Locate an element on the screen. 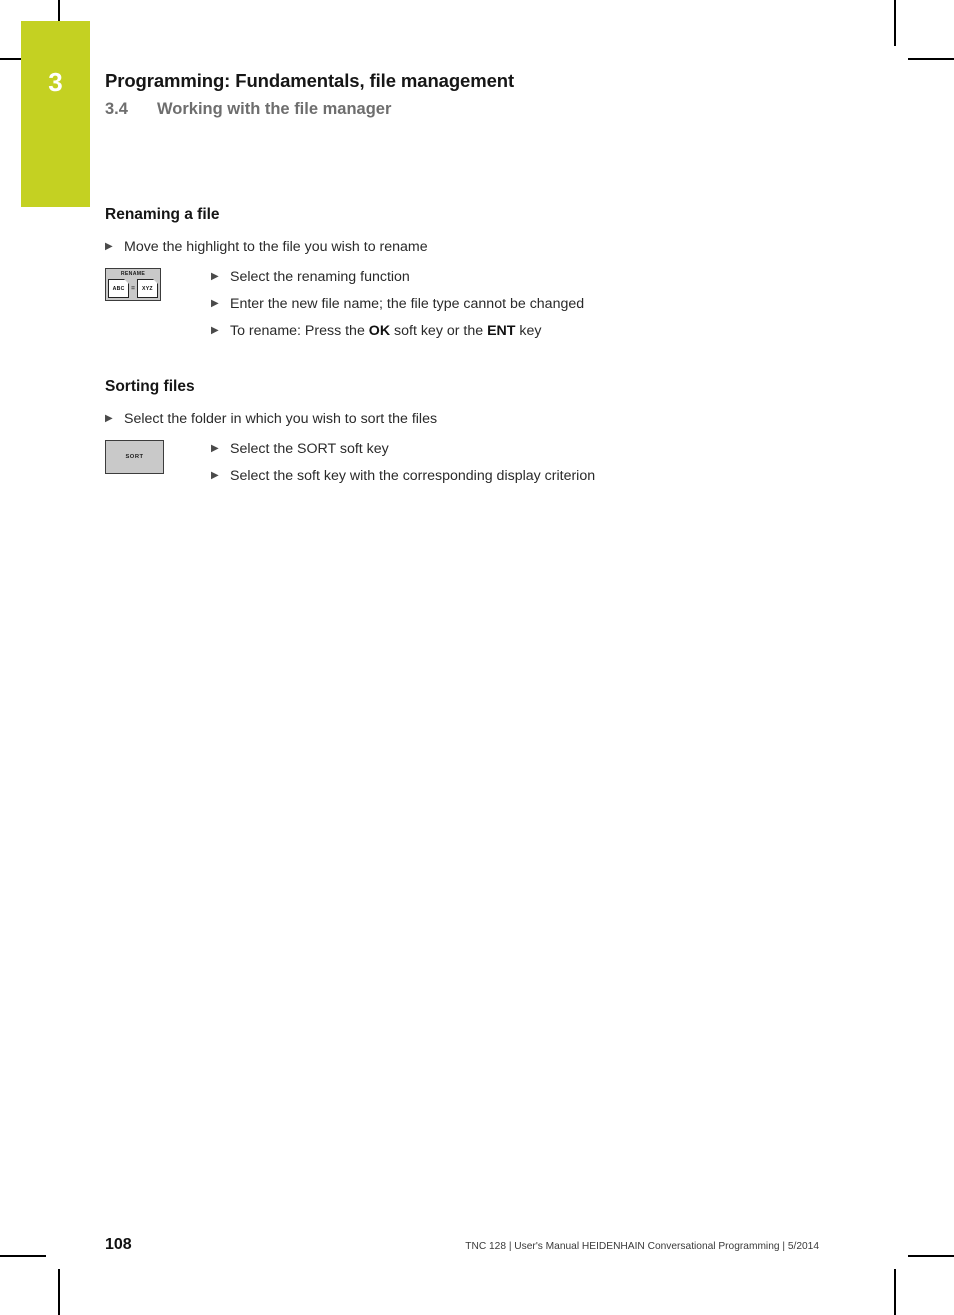  chapter-number: 3 is located at coordinates (55, 82).